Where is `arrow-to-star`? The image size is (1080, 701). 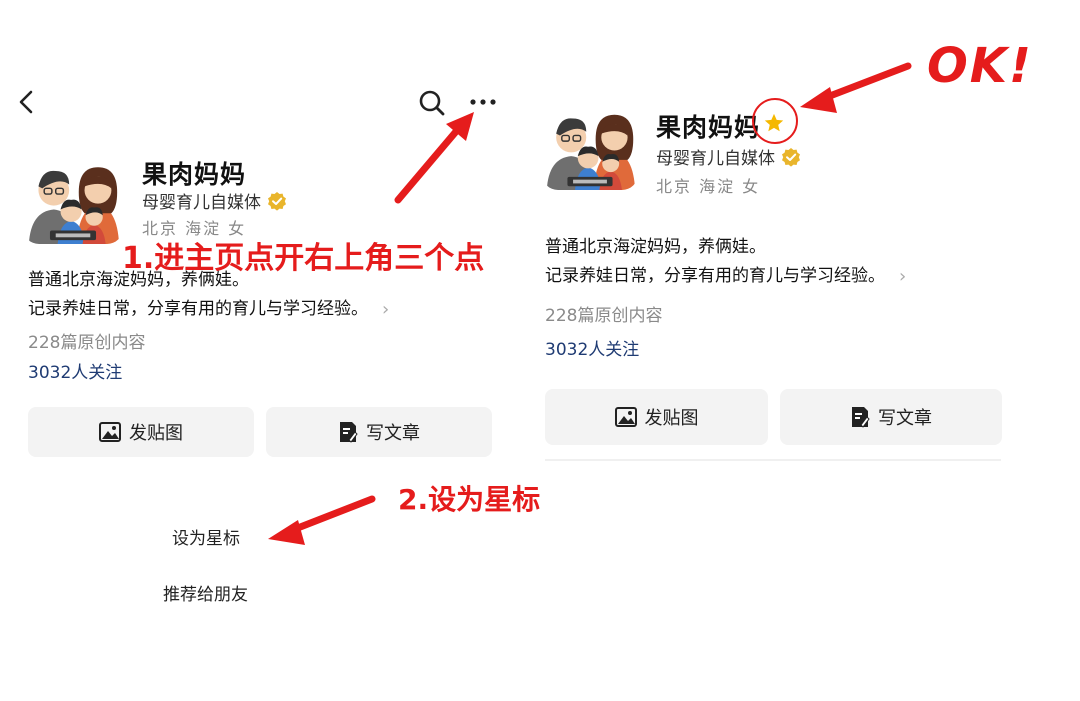
arrow-to-star is located at coordinates (865, 82).